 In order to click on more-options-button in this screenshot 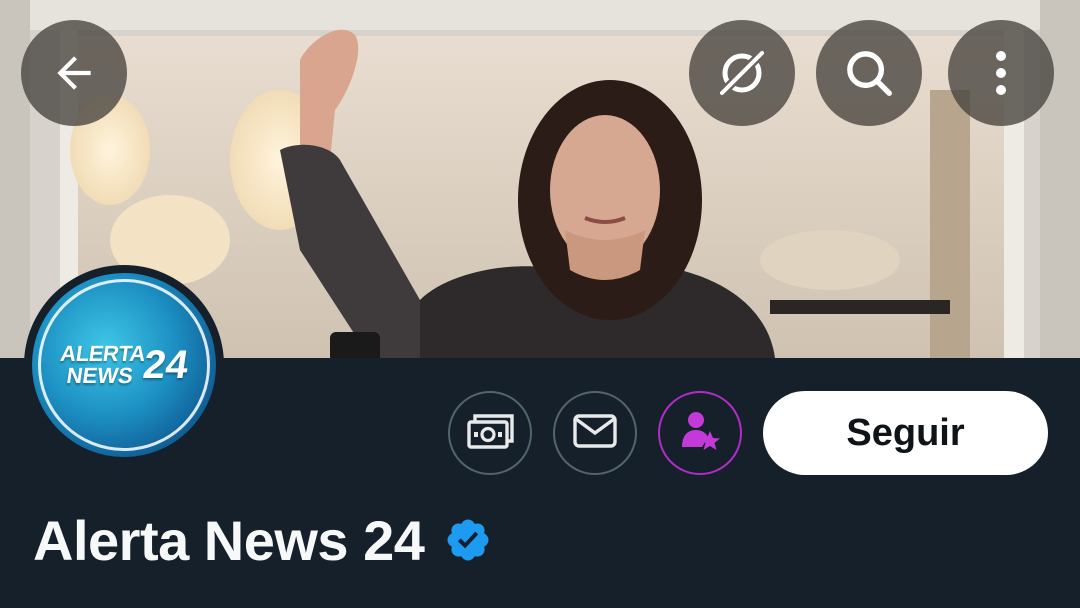, I will do `click(1001, 73)`.